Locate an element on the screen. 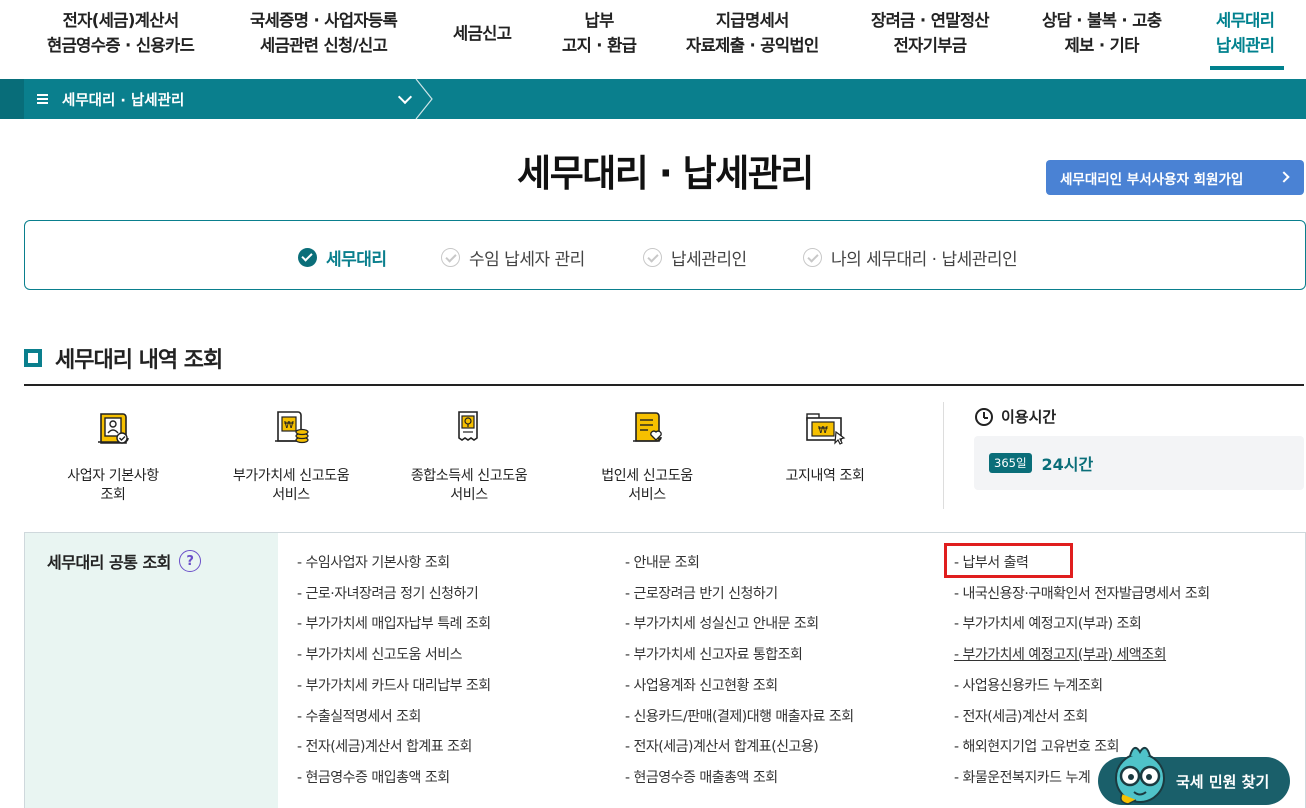  service-label-line1: 법인세 신고도움 is located at coordinates (647, 476).